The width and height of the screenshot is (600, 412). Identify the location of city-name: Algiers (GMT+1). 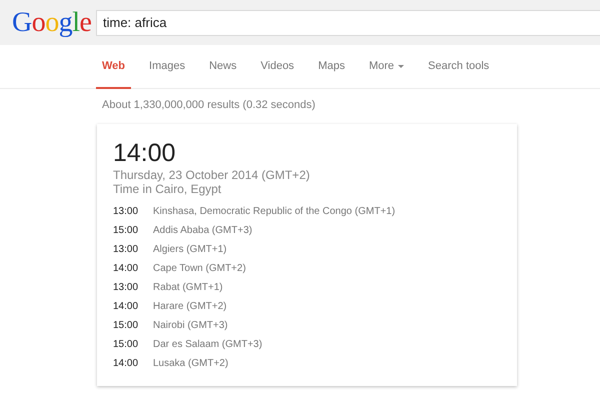
(190, 250).